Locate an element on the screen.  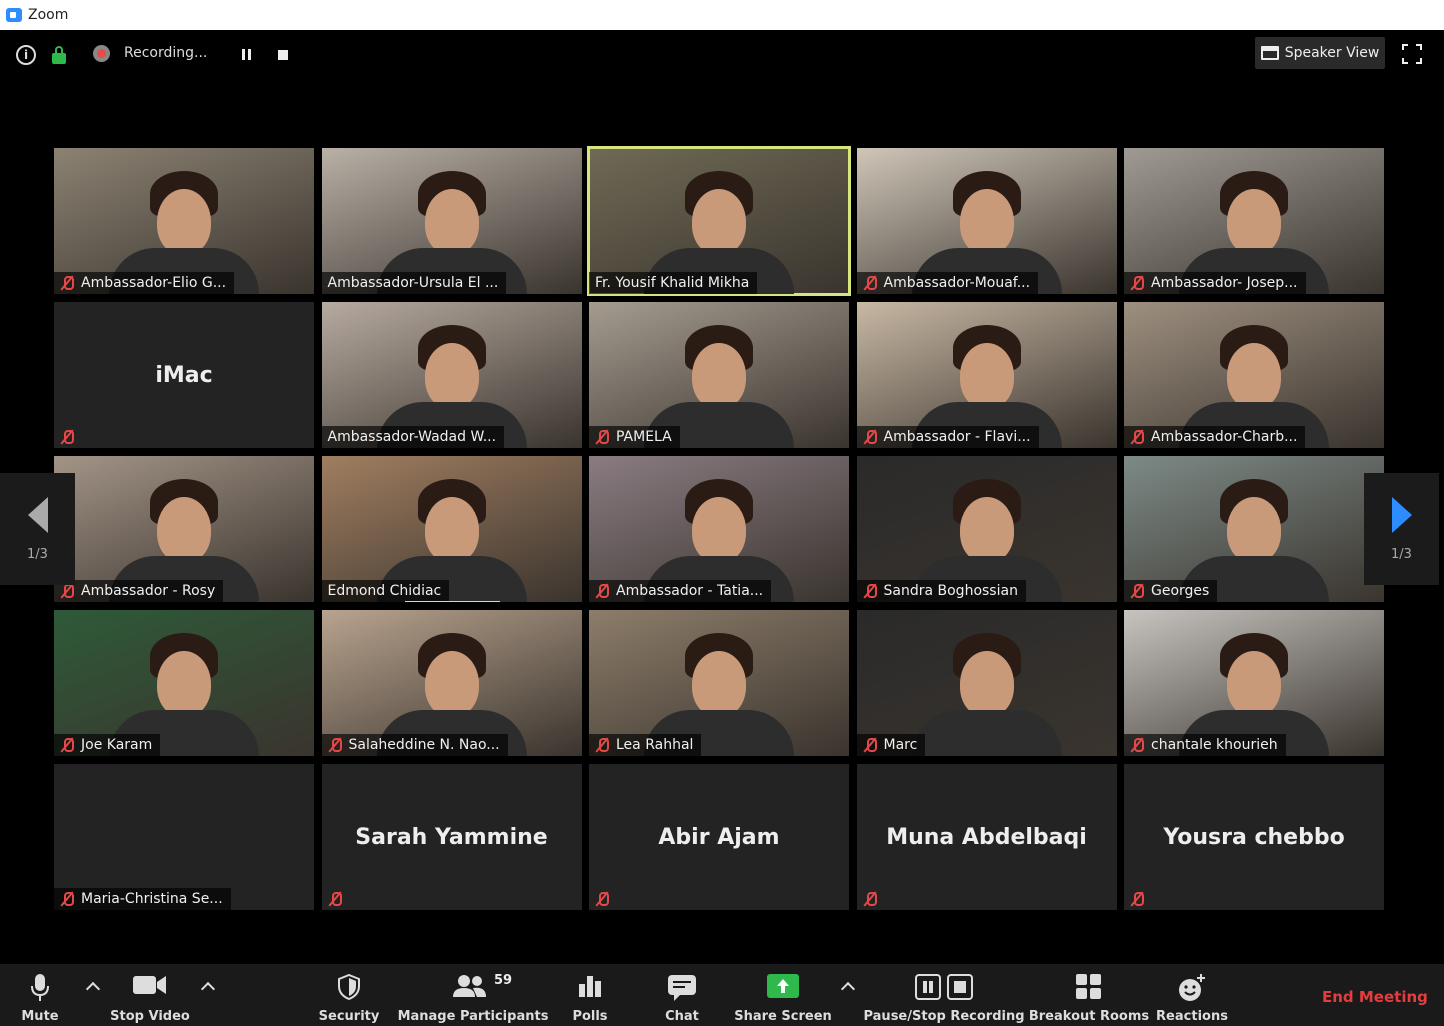
pause-stop-recording-icon is located at coordinates (944, 987).